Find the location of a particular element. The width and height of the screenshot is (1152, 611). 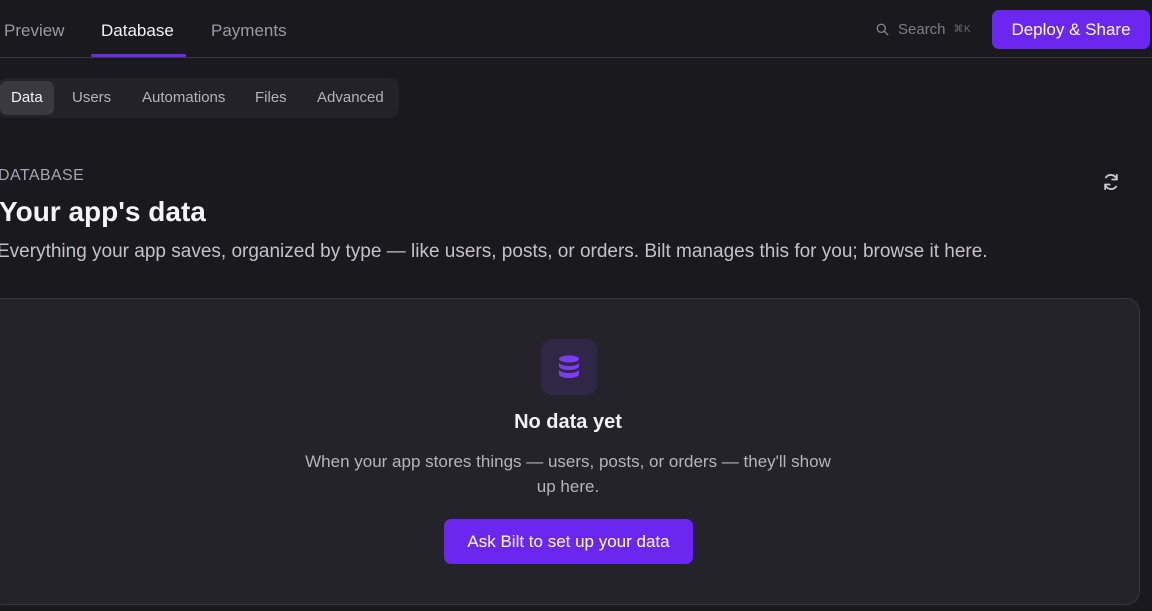

search-button: Search ⌘K is located at coordinates (923, 29).